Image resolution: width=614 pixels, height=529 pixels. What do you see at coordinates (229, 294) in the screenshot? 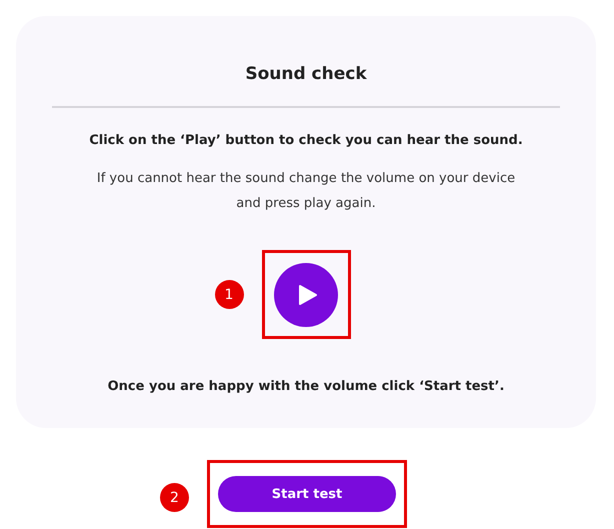
I see `step-number: 1` at bounding box center [229, 294].